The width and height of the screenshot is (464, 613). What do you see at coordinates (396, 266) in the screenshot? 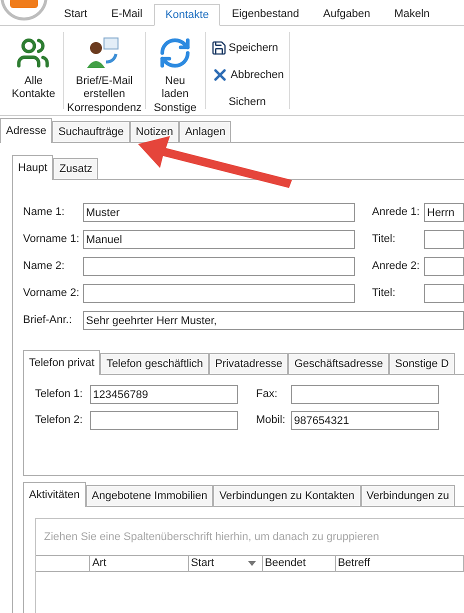
I see `field-label: Anrede 2:` at bounding box center [396, 266].